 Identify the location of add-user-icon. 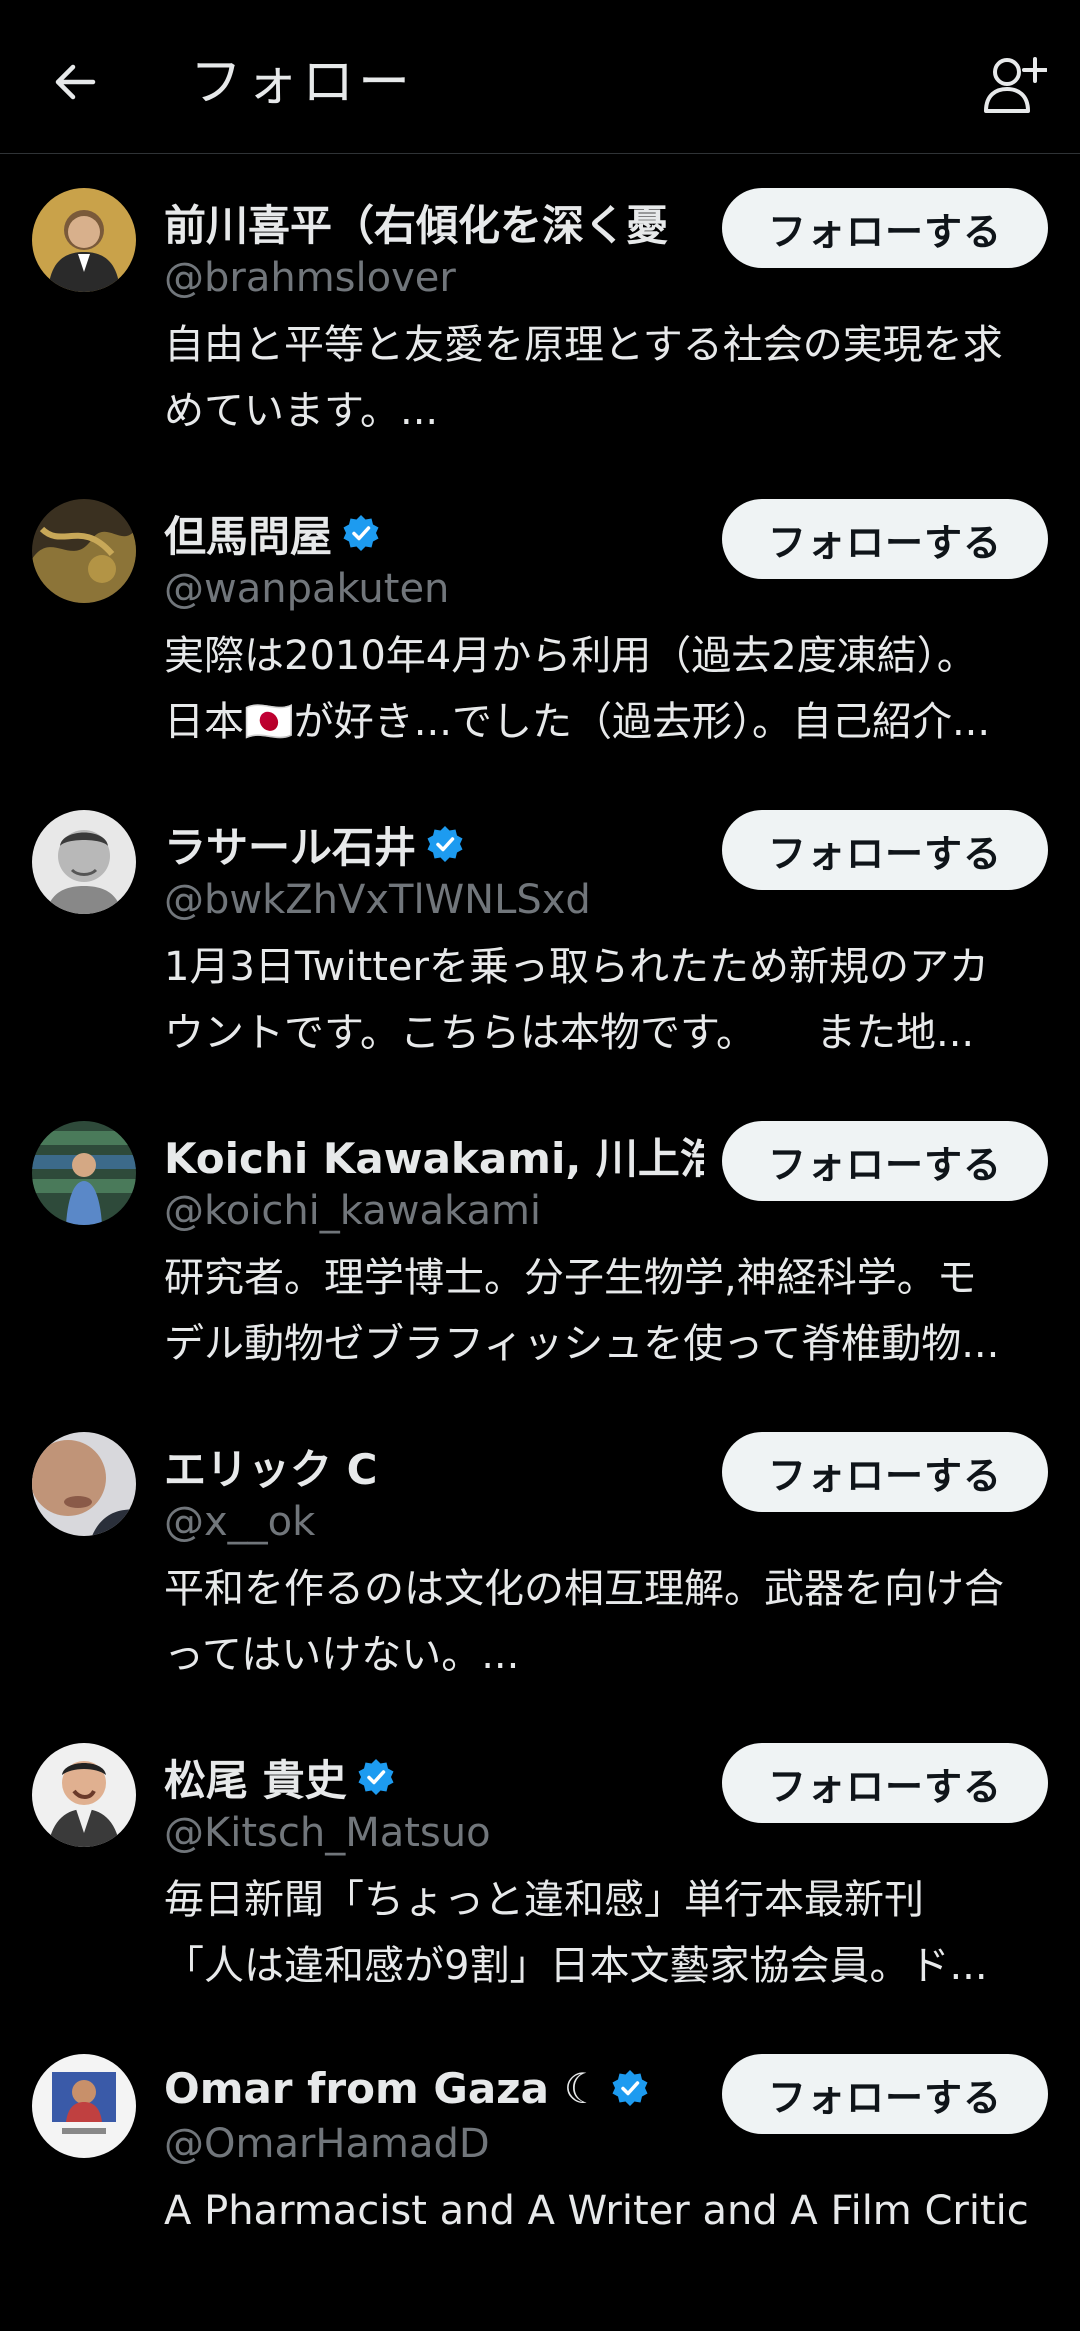
(1015, 85).